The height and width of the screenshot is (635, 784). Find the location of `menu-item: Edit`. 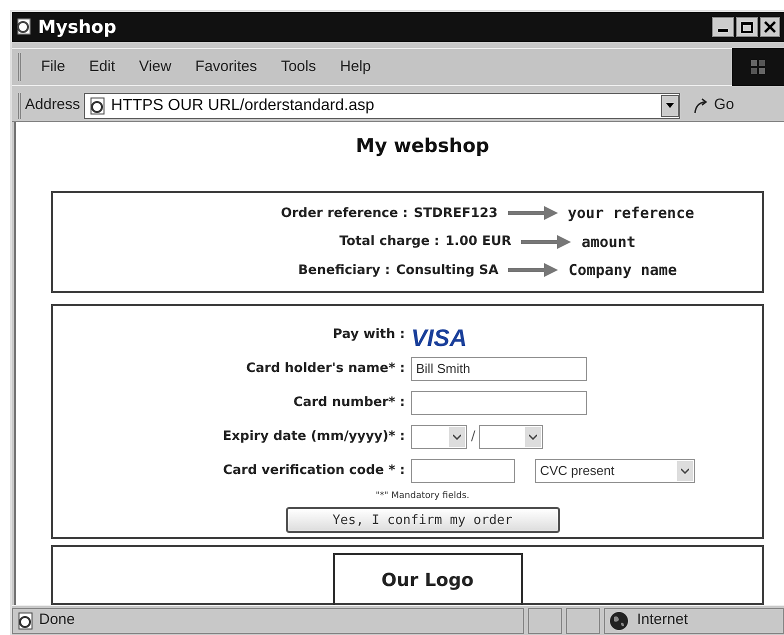

menu-item: Edit is located at coordinates (102, 67).